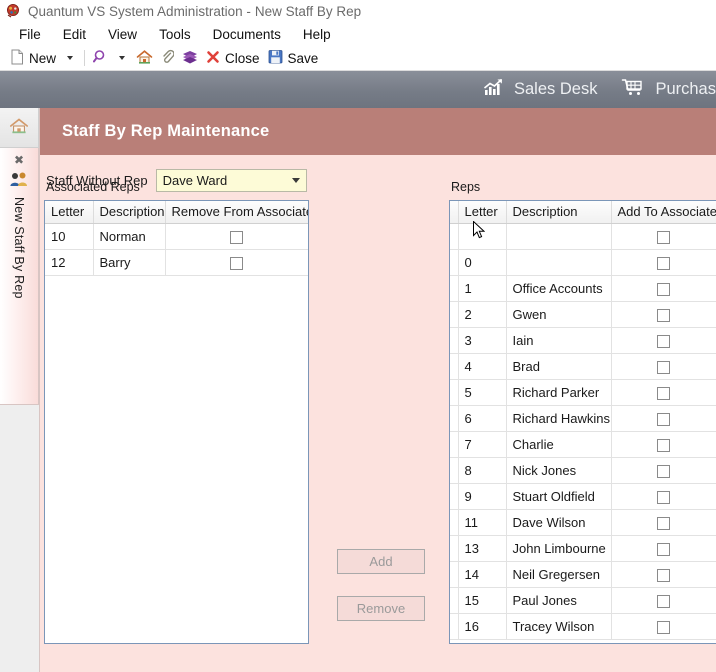  Describe the element at coordinates (482, 600) in the screenshot. I see `cell-letter: 15` at that location.